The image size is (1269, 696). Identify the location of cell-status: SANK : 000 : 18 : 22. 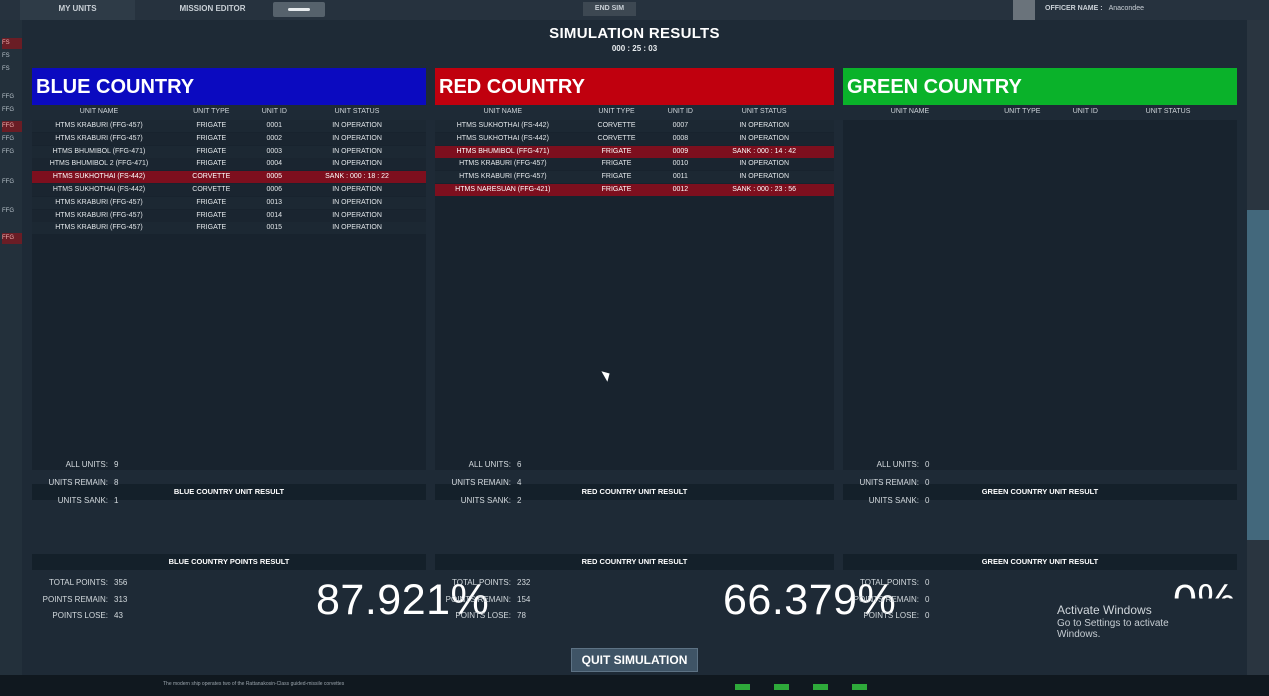
(357, 177).